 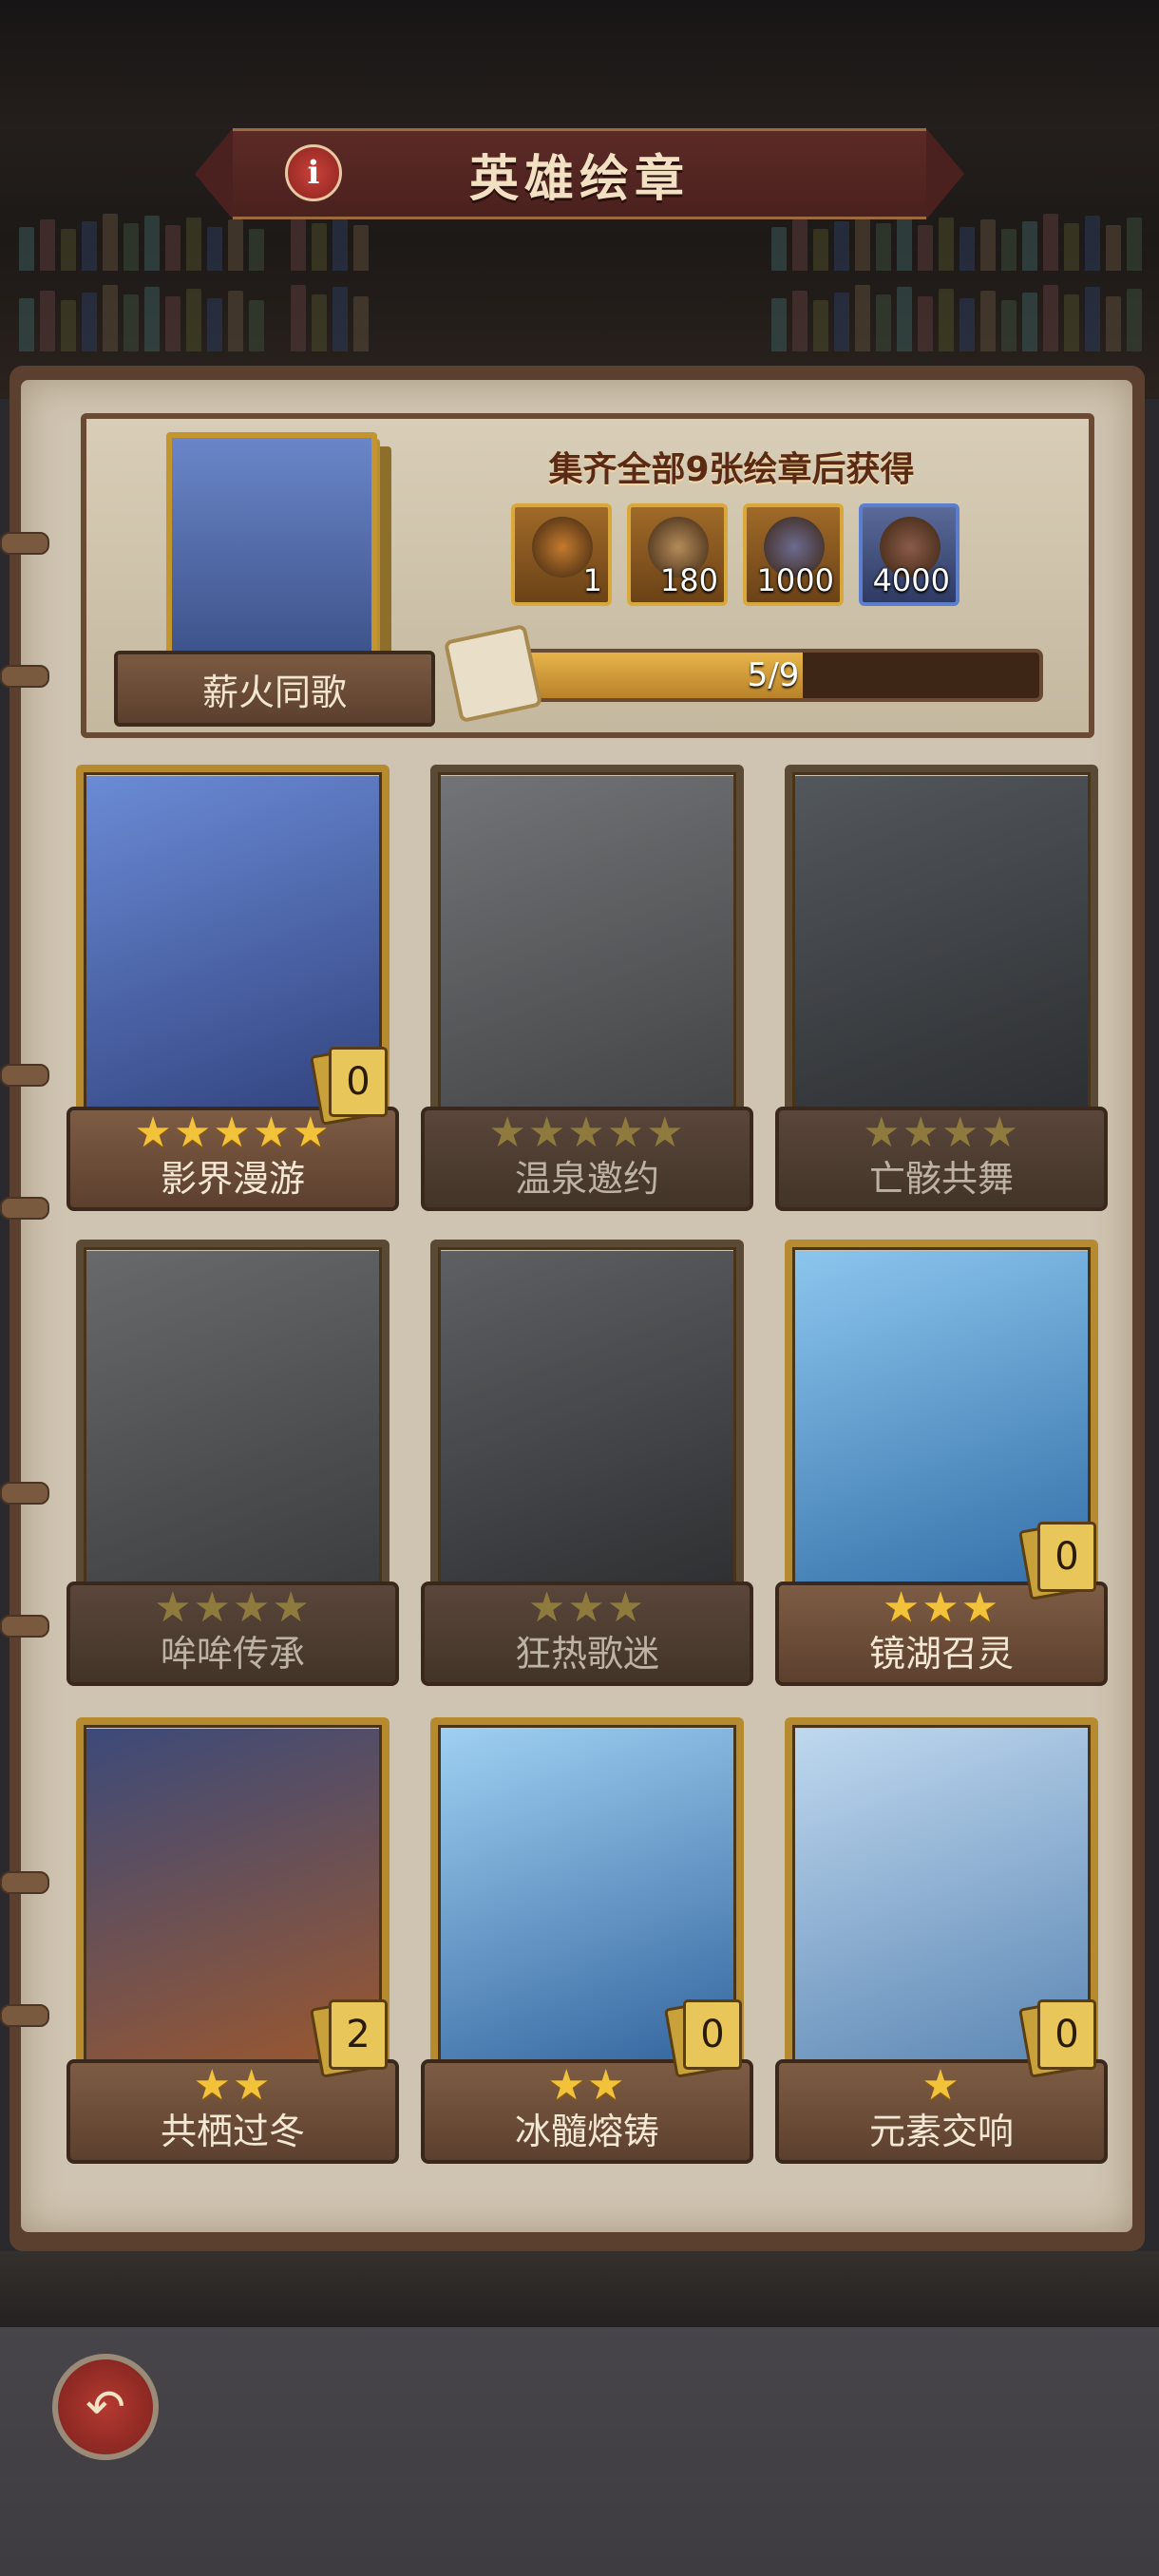 I want to click on card-pack-icon, so click(x=493, y=673).